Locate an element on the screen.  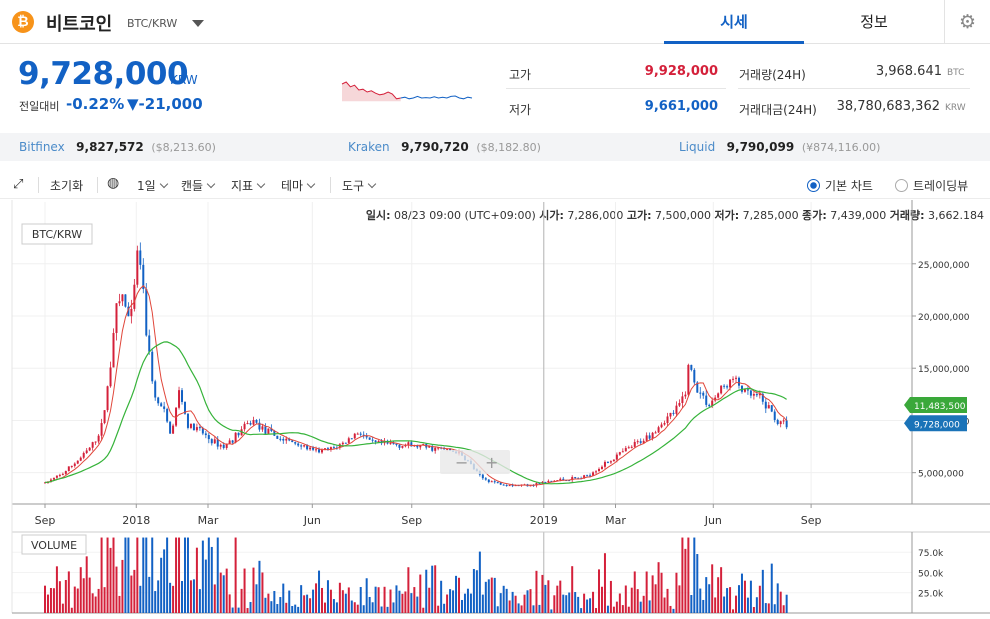
theme-dropdown: 테마 is located at coordinates (297, 185).